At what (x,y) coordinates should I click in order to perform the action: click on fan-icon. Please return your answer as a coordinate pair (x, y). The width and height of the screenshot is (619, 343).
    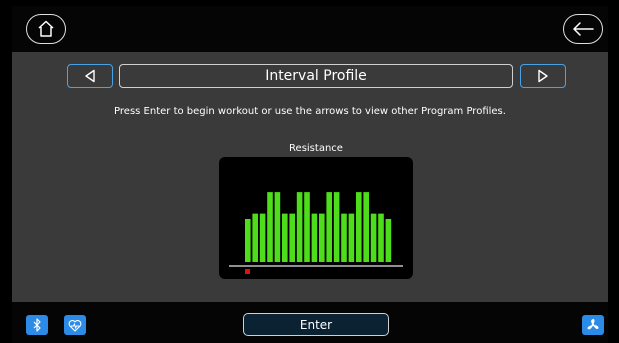
    Looking at the image, I should click on (593, 324).